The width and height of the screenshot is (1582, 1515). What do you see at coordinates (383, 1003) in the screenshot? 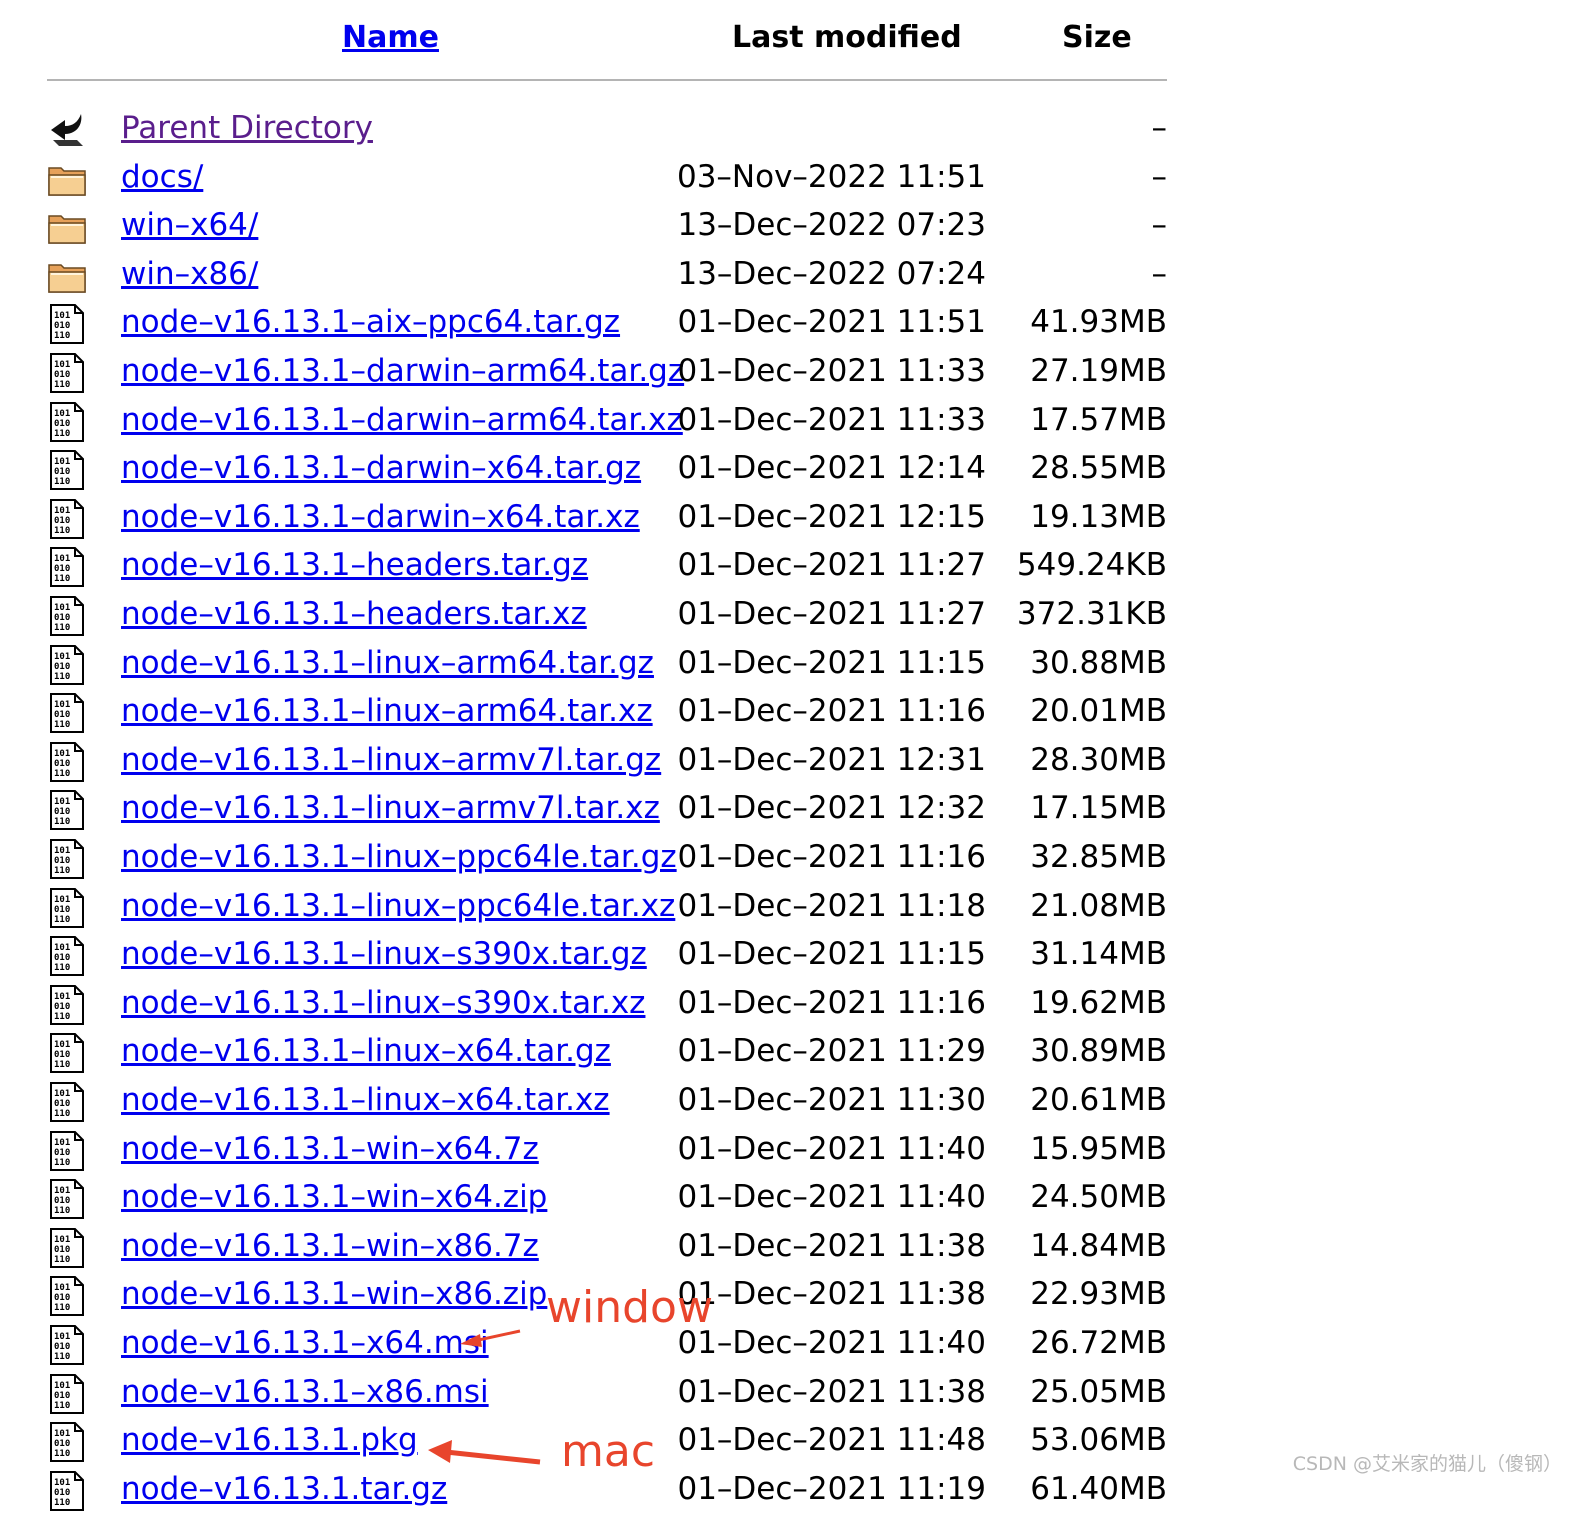
I see `file-link: node–v16.13.1–linux–s390x.tar.xz` at bounding box center [383, 1003].